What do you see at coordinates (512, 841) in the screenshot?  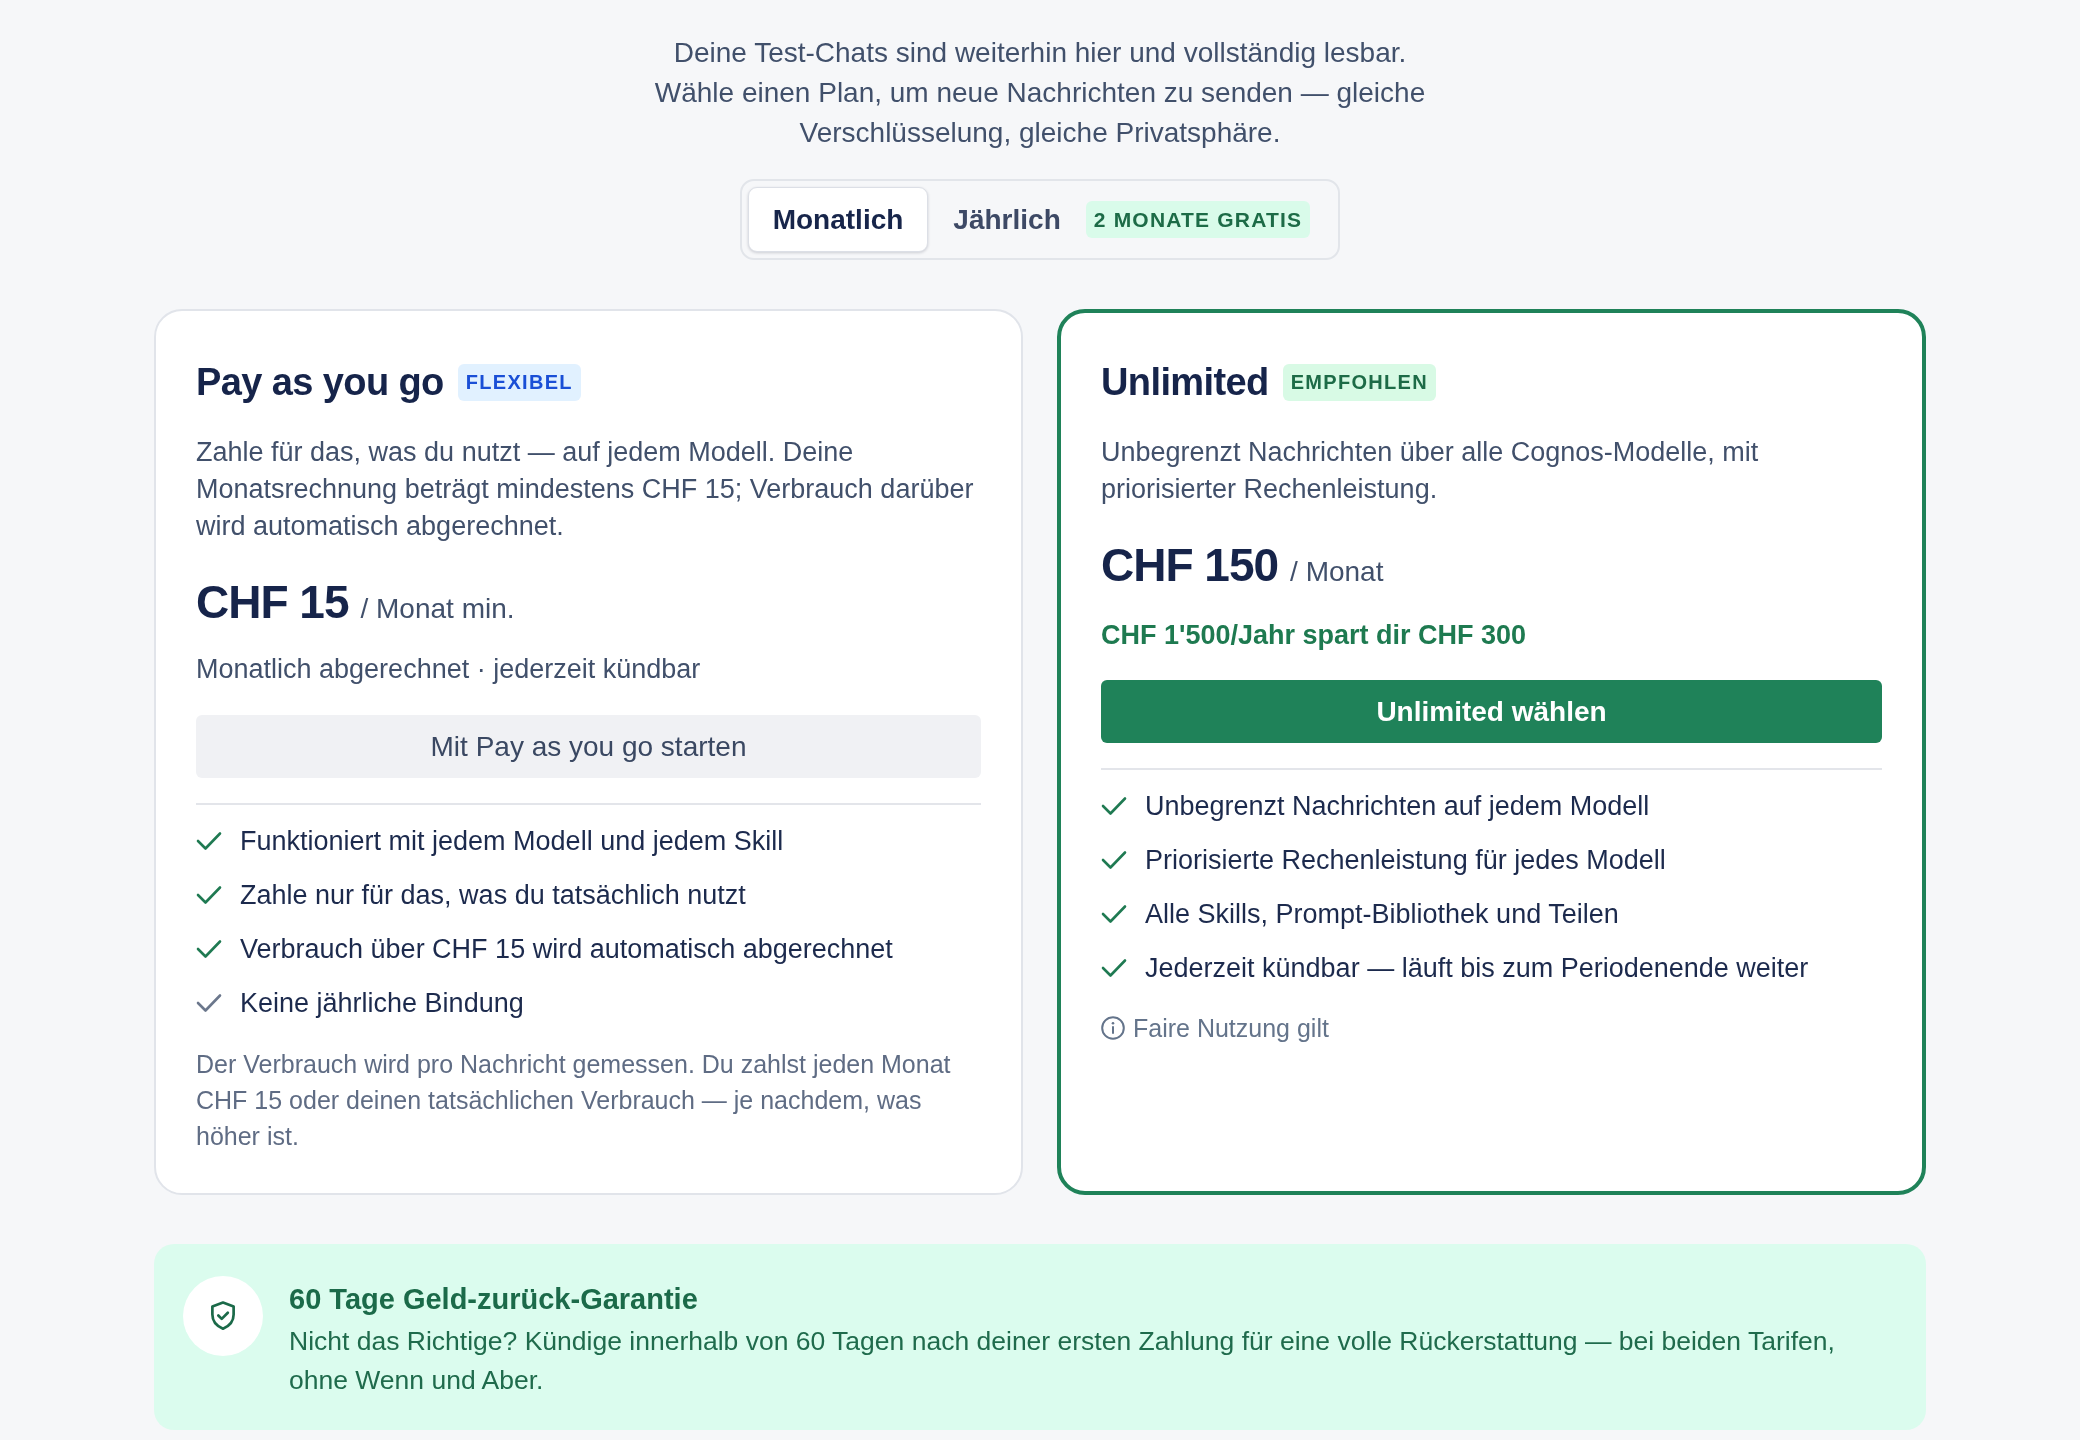 I see `feature-text: Funktioniert mit jedem Modell und jedem Skill` at bounding box center [512, 841].